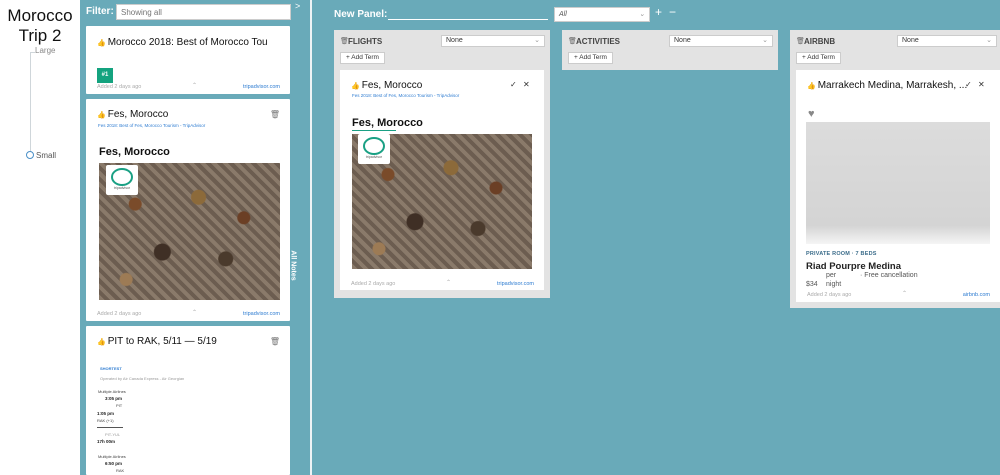 This screenshot has height=475, width=1000. I want to click on flight-airline: Multiple Airlines, so click(112, 391).